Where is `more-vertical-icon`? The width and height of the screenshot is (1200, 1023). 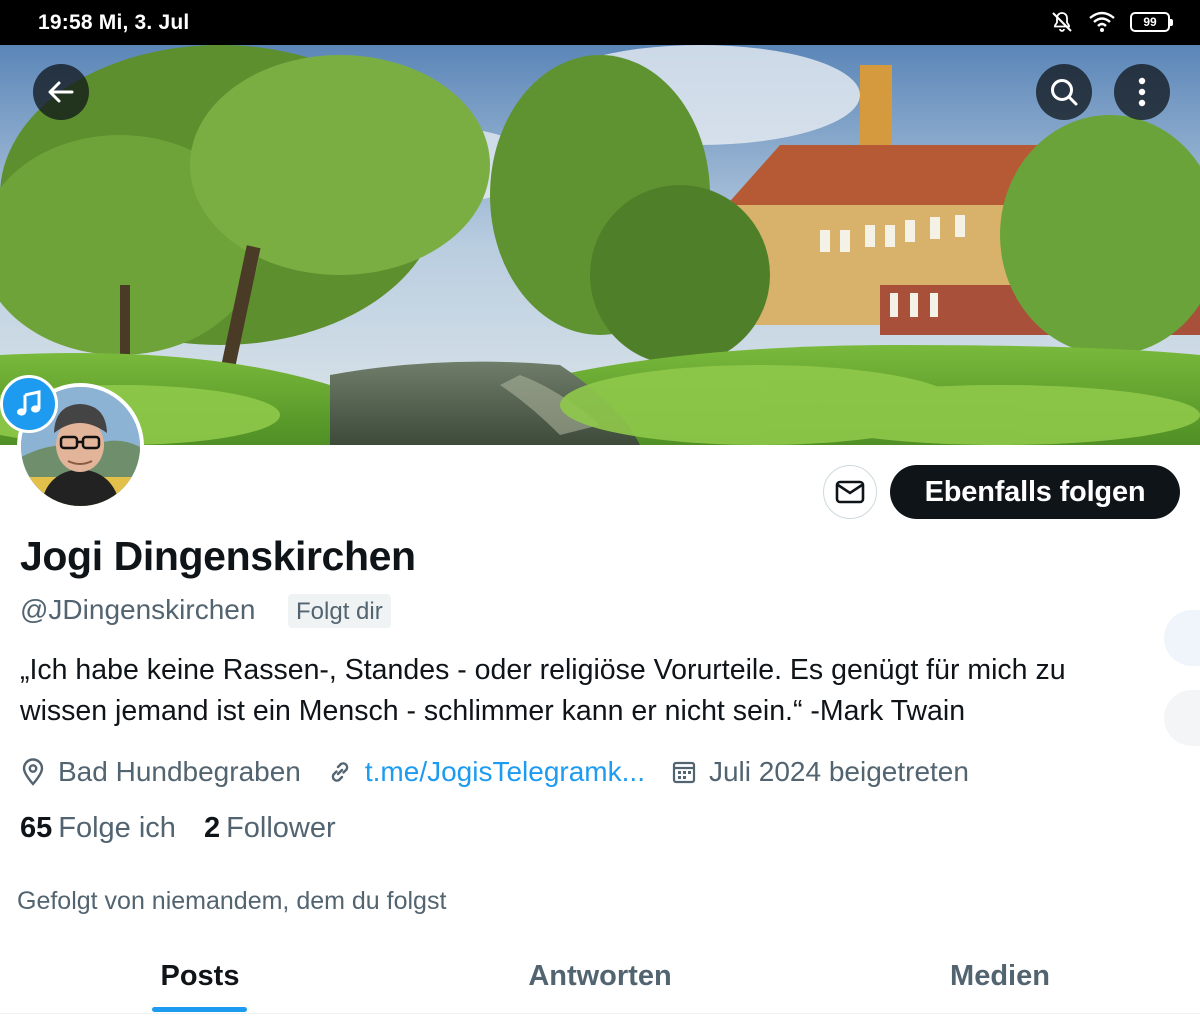 more-vertical-icon is located at coordinates (1142, 92).